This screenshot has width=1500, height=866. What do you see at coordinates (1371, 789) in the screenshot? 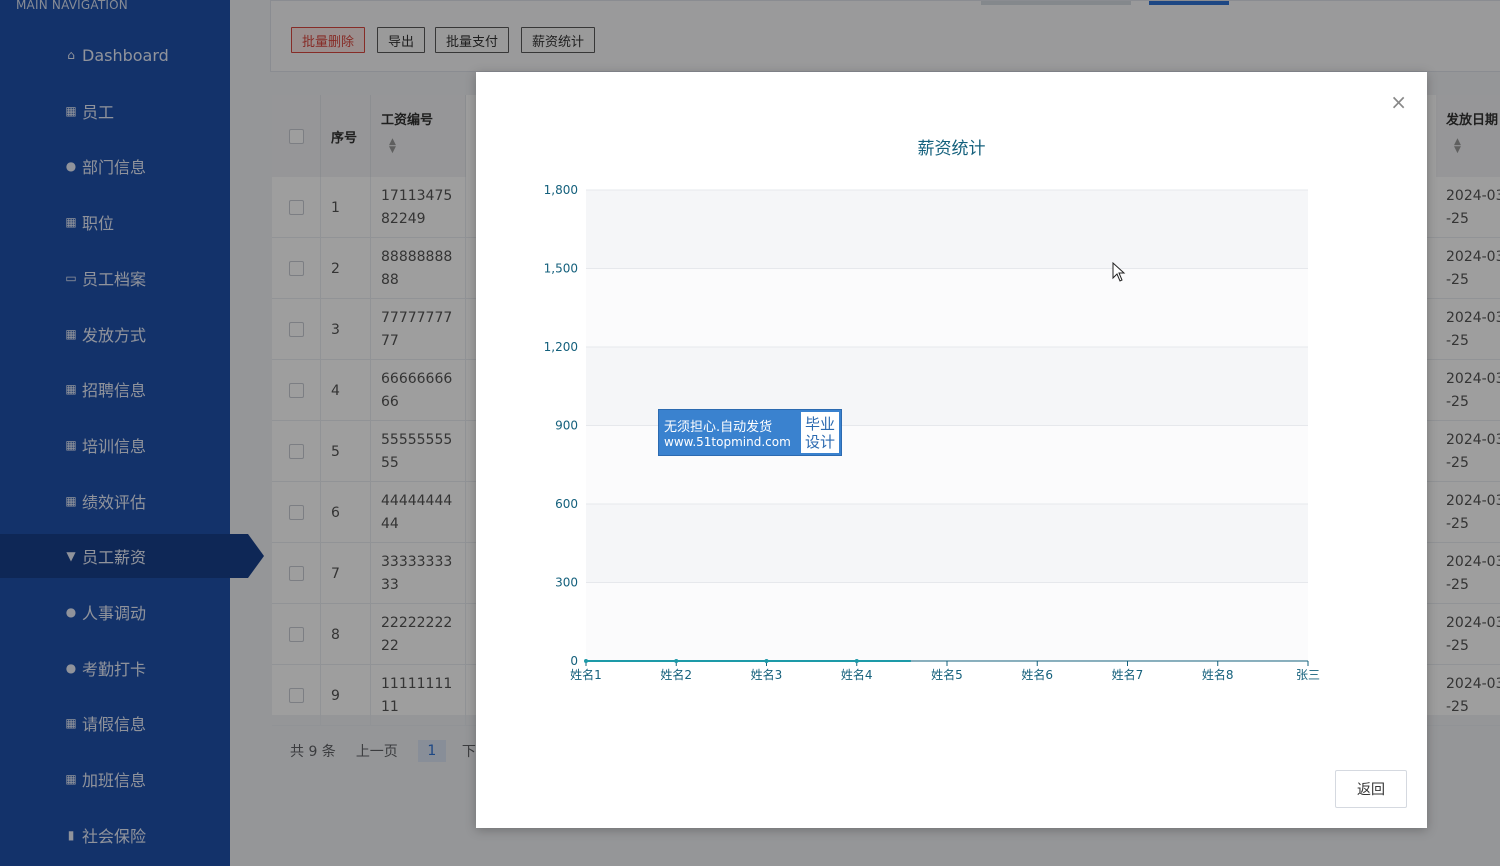
I see `back-button: 返回` at bounding box center [1371, 789].